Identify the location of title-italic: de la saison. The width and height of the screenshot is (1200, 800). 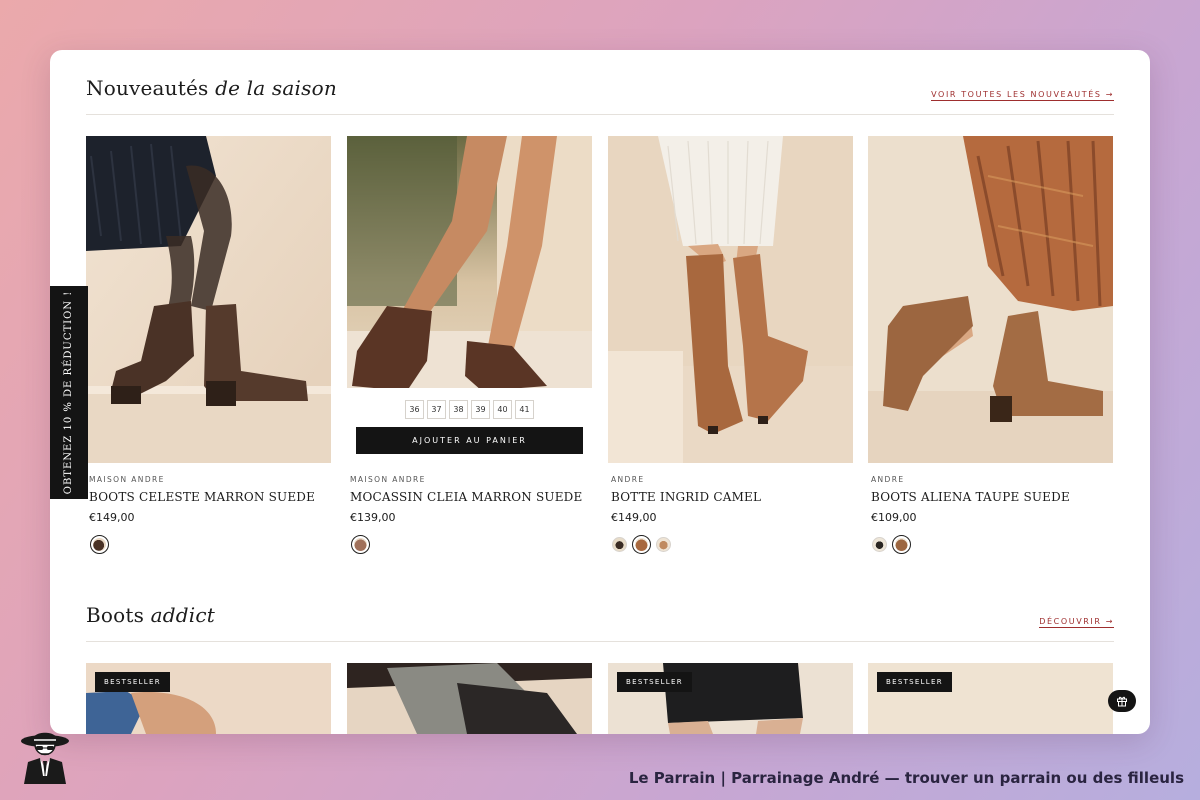
(276, 88).